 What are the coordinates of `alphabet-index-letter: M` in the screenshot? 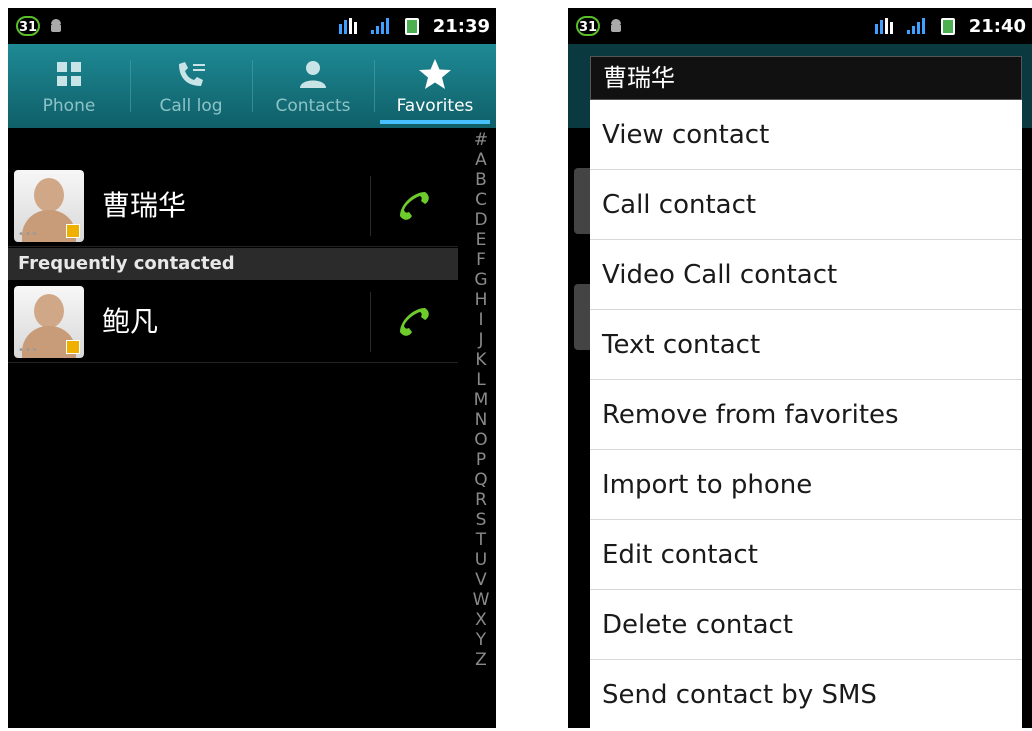 It's located at (481, 400).